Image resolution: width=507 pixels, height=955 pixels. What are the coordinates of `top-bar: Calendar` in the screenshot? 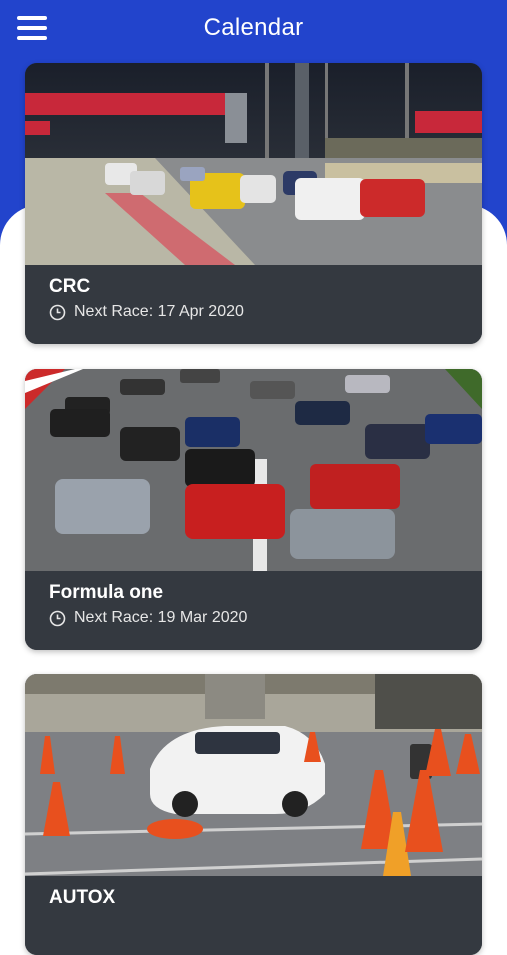 It's located at (253, 29).